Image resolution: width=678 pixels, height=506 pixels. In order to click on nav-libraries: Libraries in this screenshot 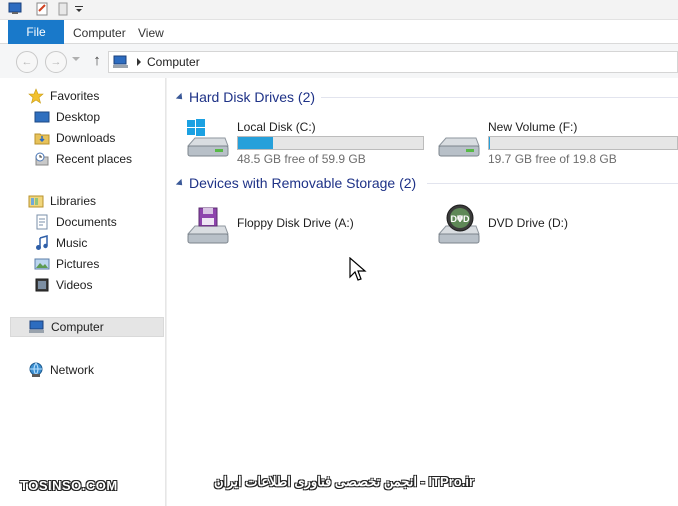, I will do `click(62, 201)`.